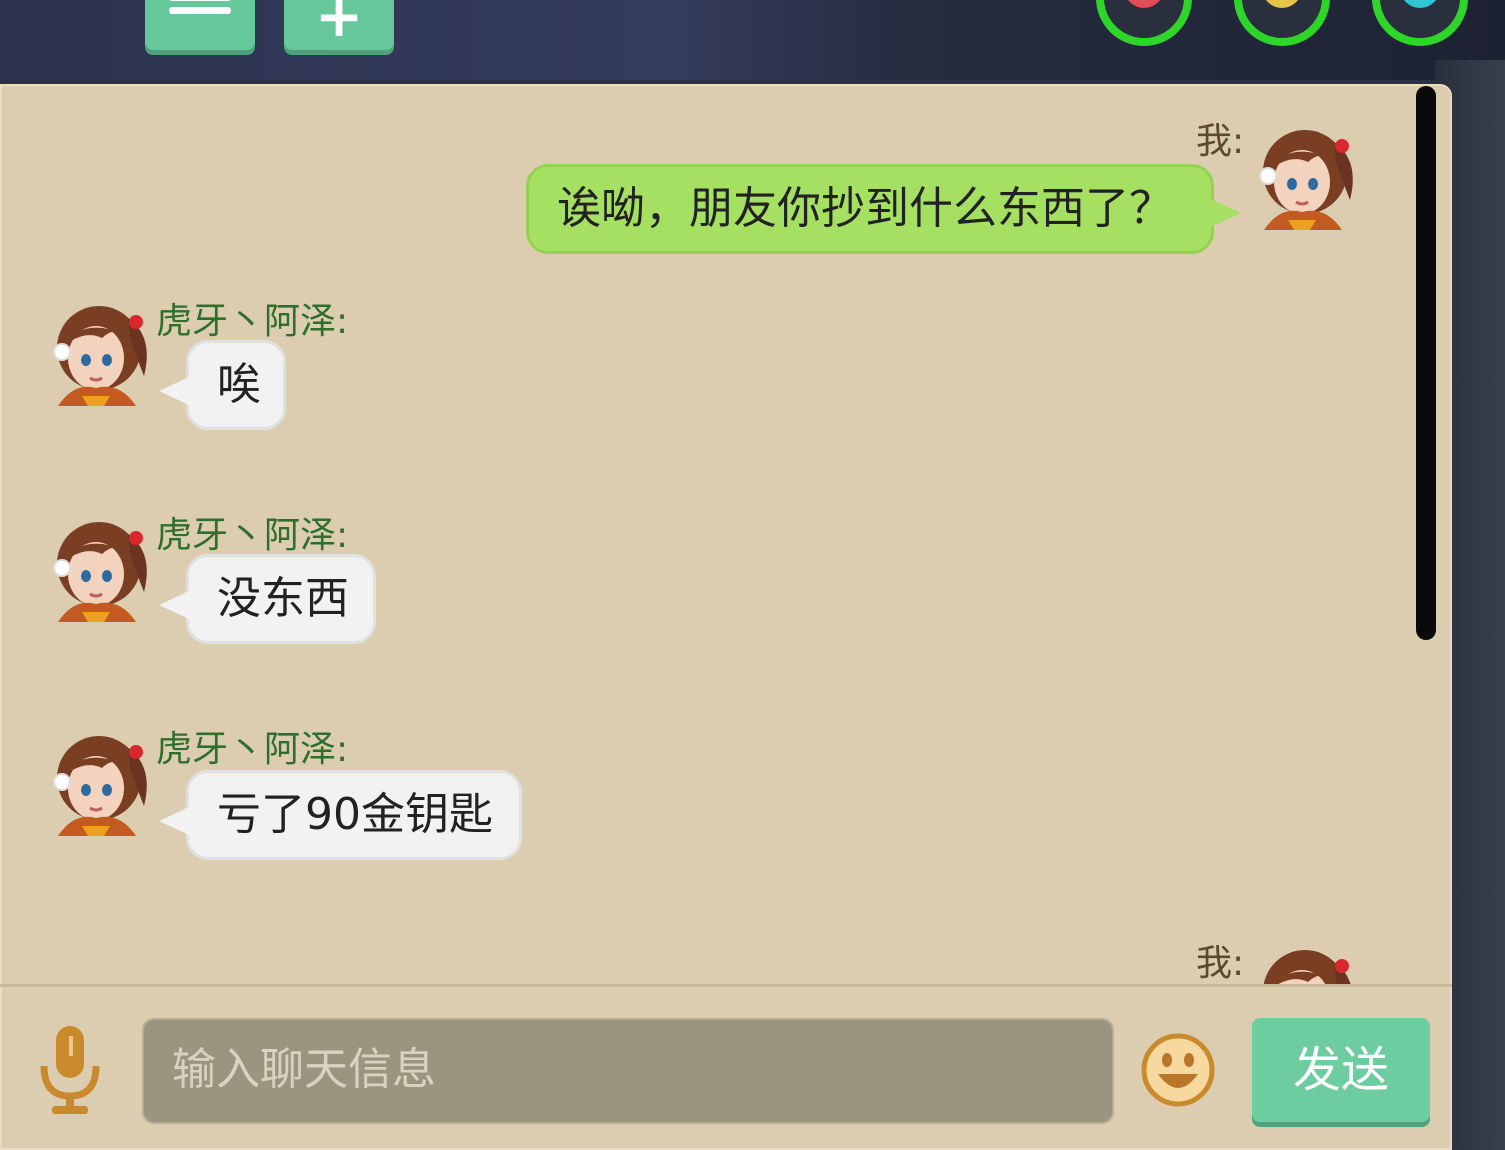 The image size is (1505, 1150). I want to click on list-icon, so click(200, 8).